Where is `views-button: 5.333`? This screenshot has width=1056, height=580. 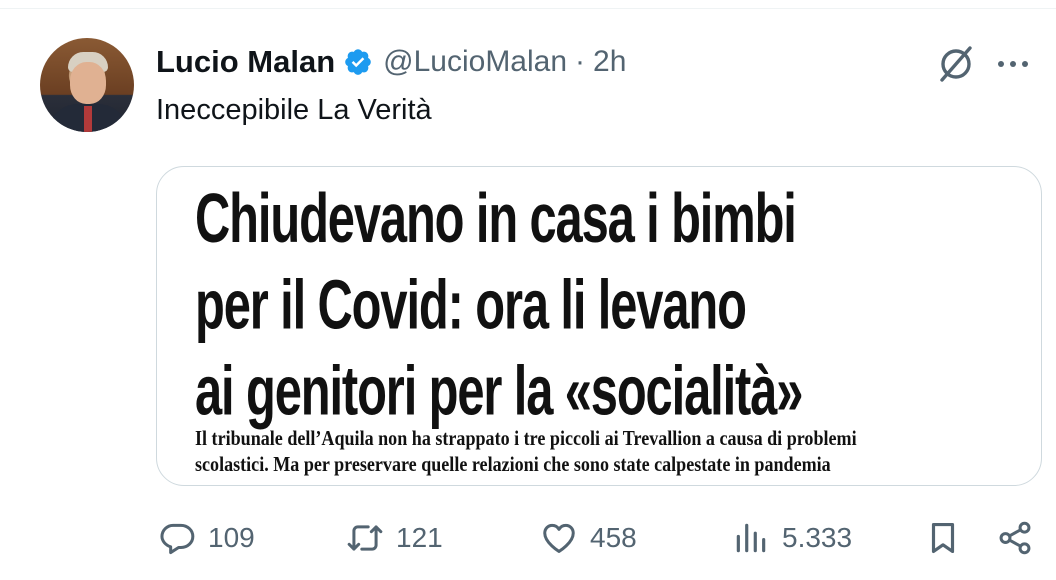
views-button: 5.333 is located at coordinates (792, 538).